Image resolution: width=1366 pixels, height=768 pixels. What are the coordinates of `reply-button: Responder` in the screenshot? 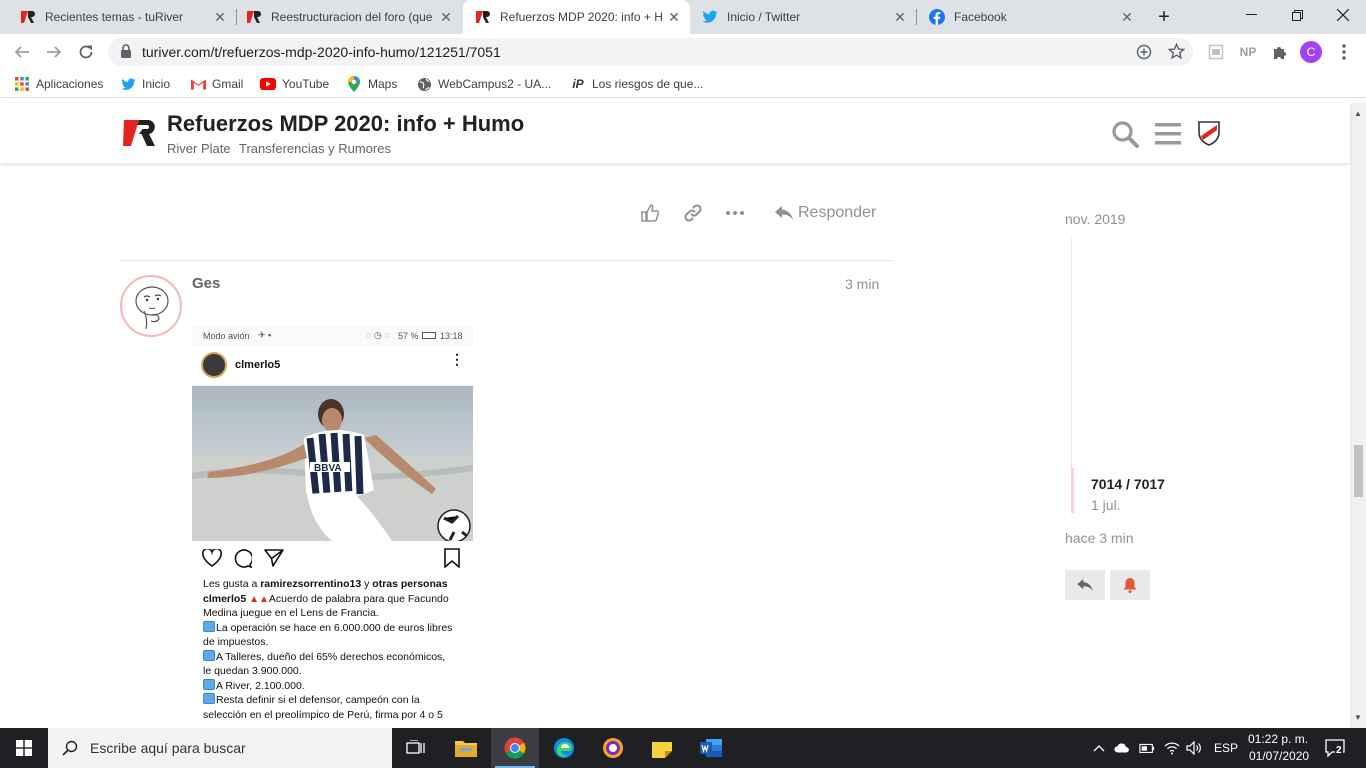 It's located at (825, 213).